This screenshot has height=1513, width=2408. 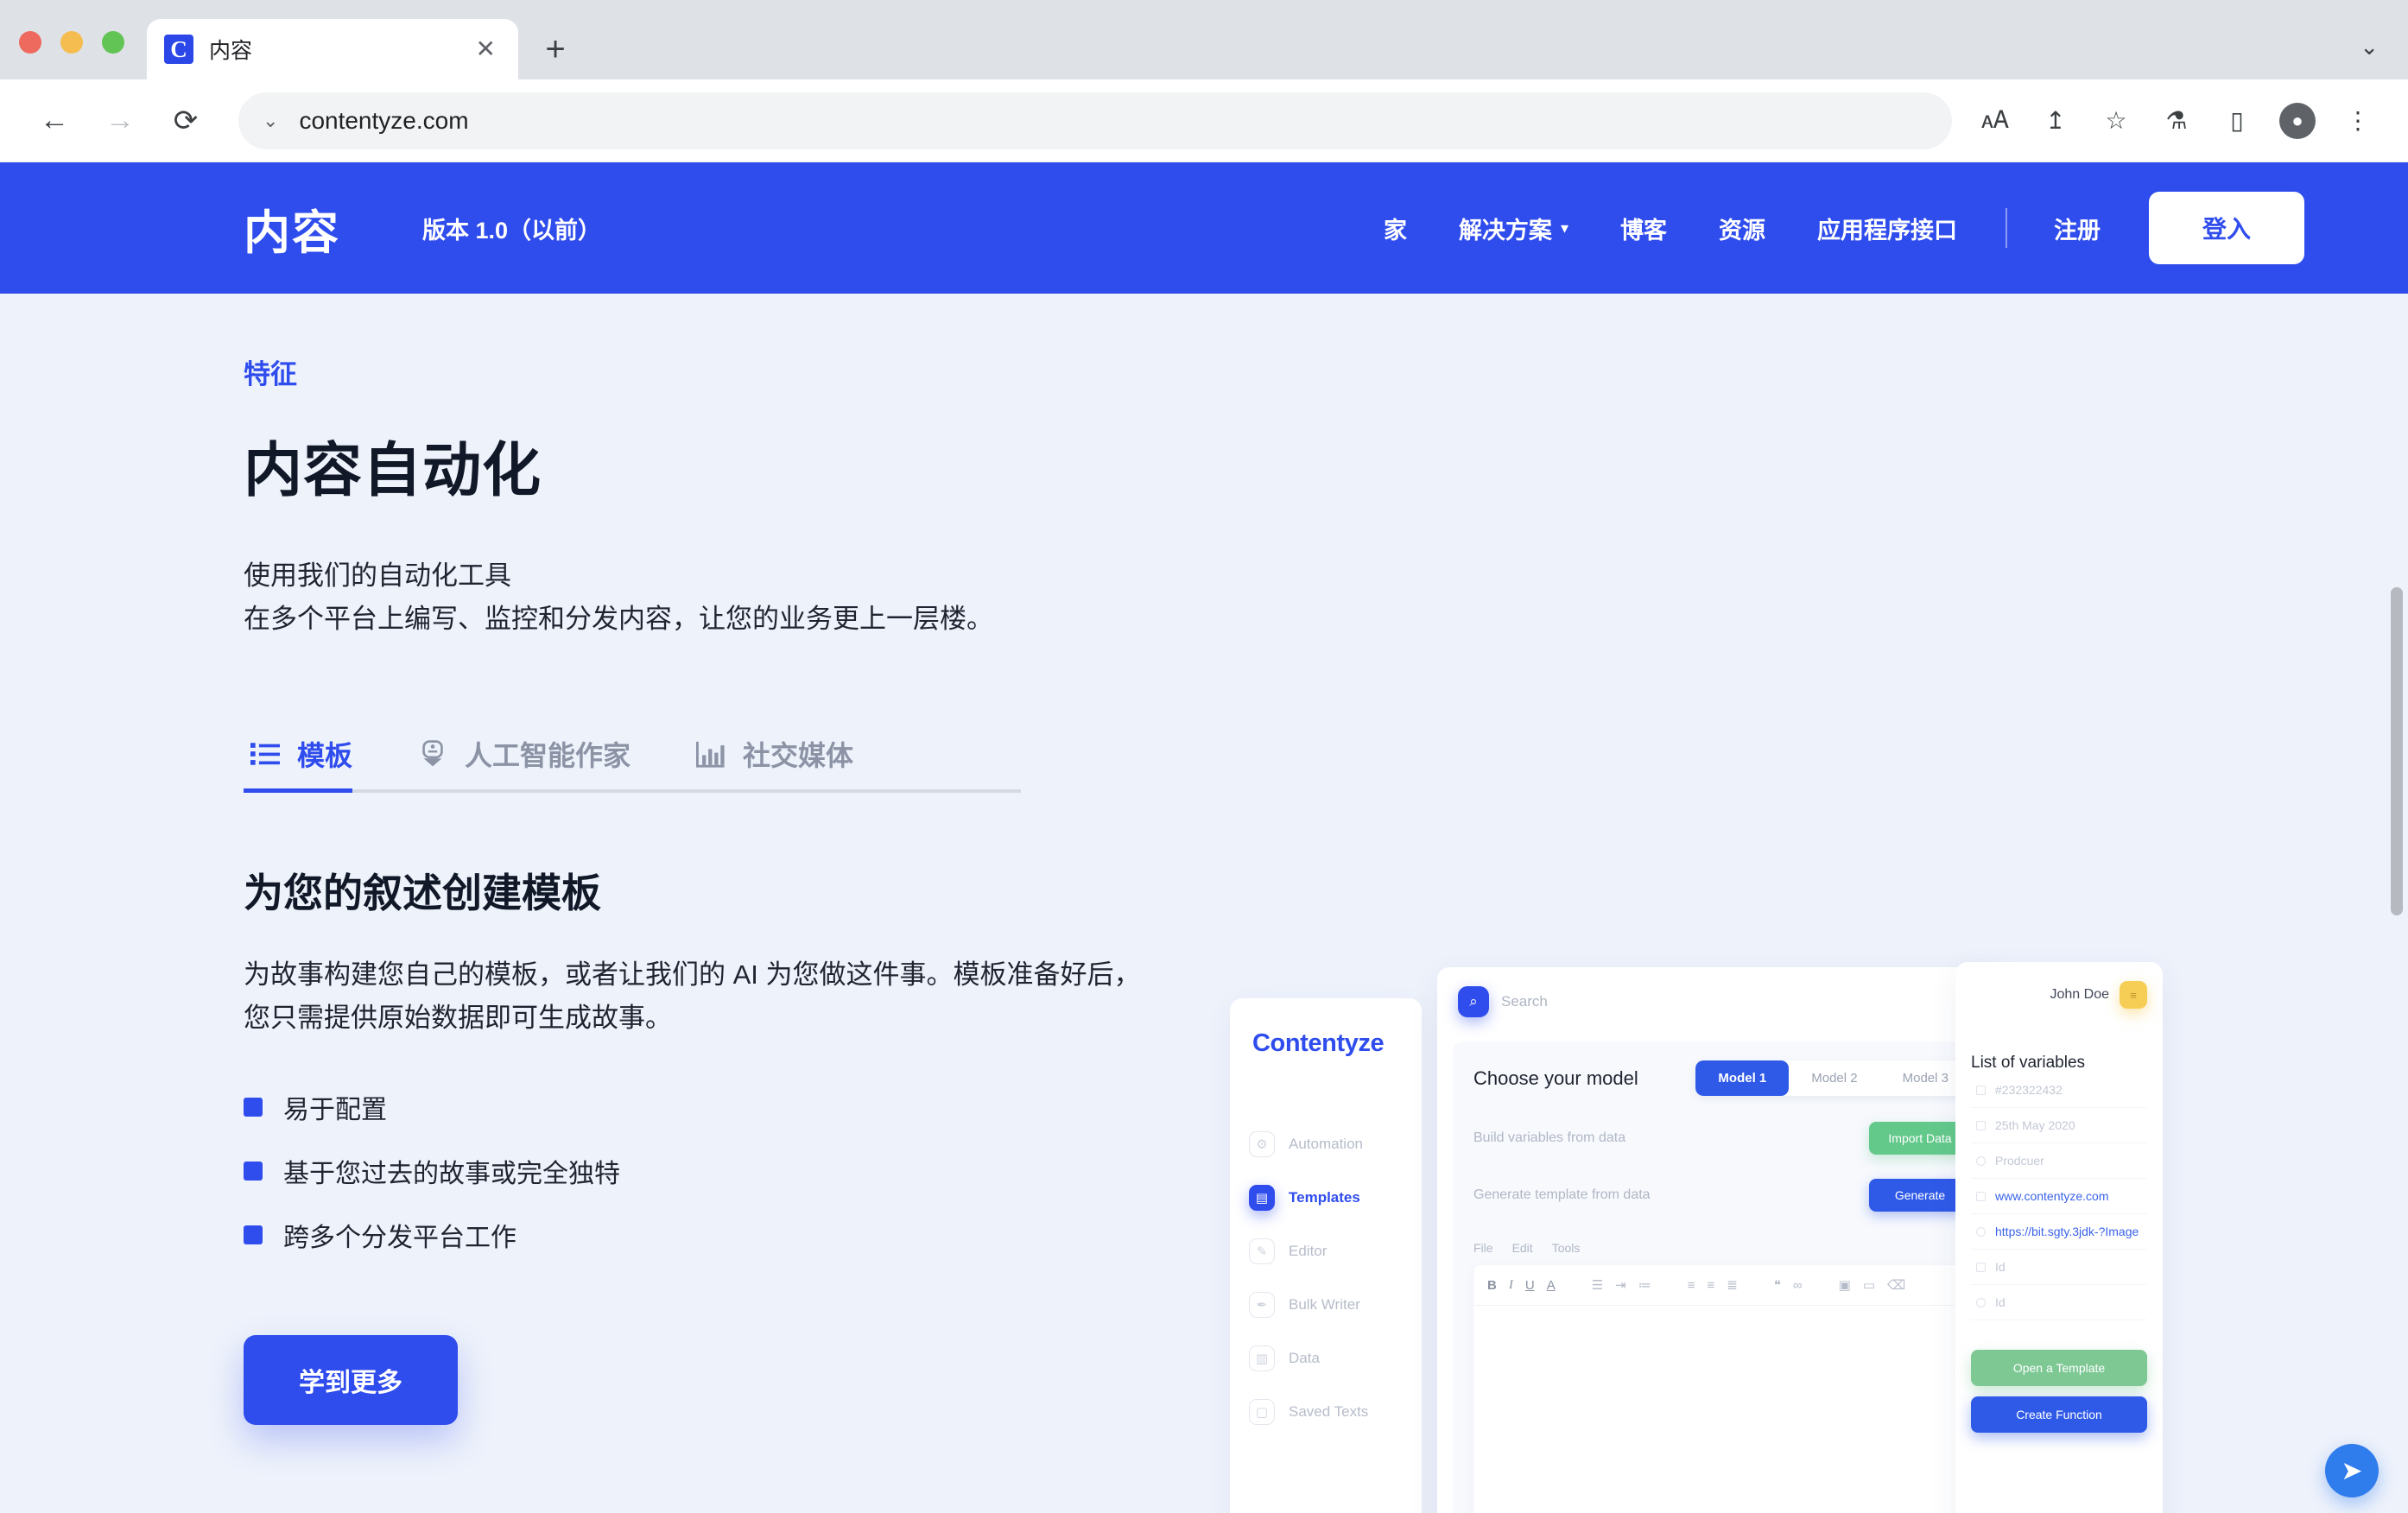 I want to click on mockup-action-buttons: Open a Template Create Function, so click(x=2059, y=1392).